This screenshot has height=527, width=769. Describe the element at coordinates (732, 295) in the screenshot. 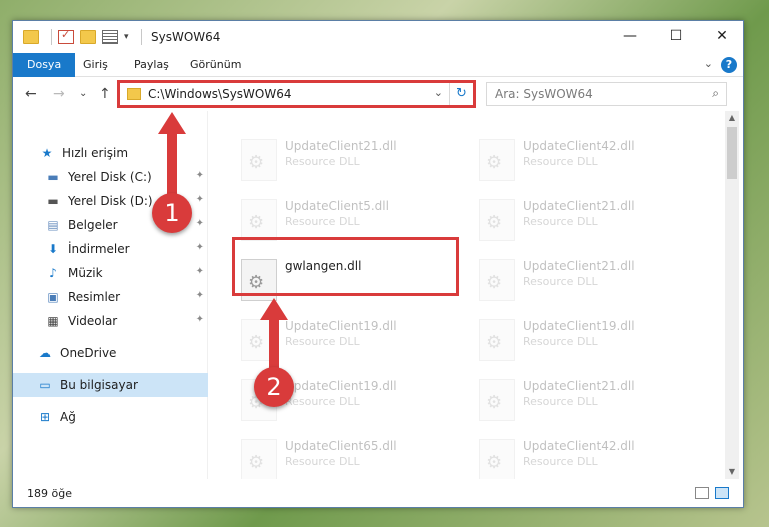

I see `vertical-scrollbar: ▲ ▼` at that location.